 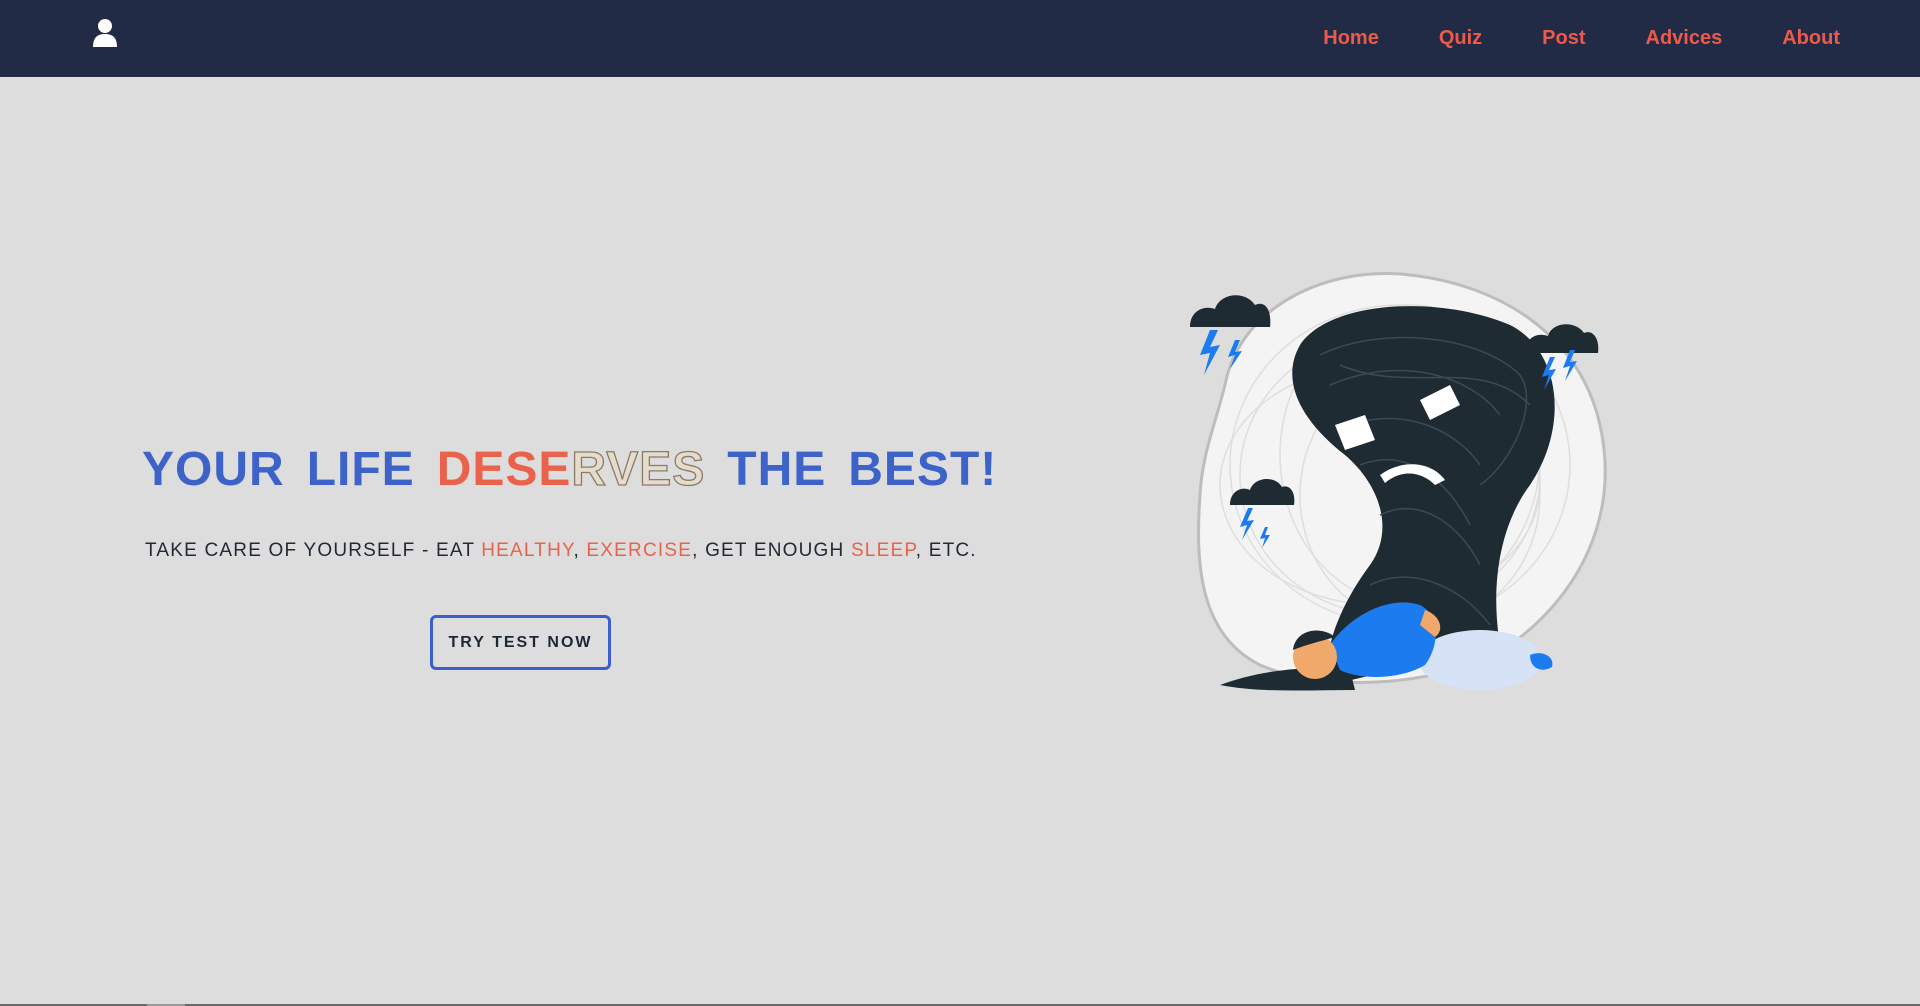 I want to click on hero-title: YOUR LIFE DESERVES THE BEST!, so click(x=569, y=469).